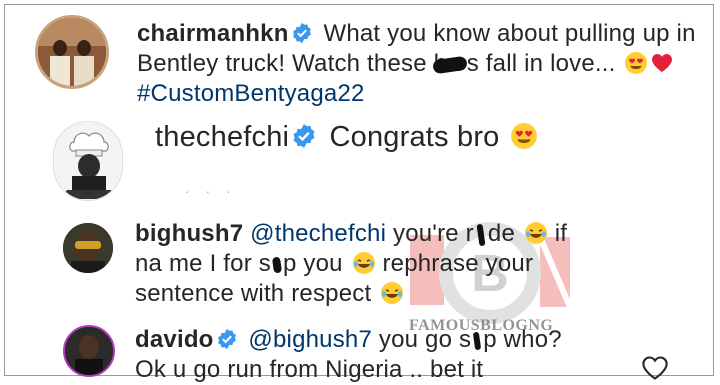 The height and width of the screenshot is (385, 720). I want to click on avatar-thechefchi, so click(88, 161).